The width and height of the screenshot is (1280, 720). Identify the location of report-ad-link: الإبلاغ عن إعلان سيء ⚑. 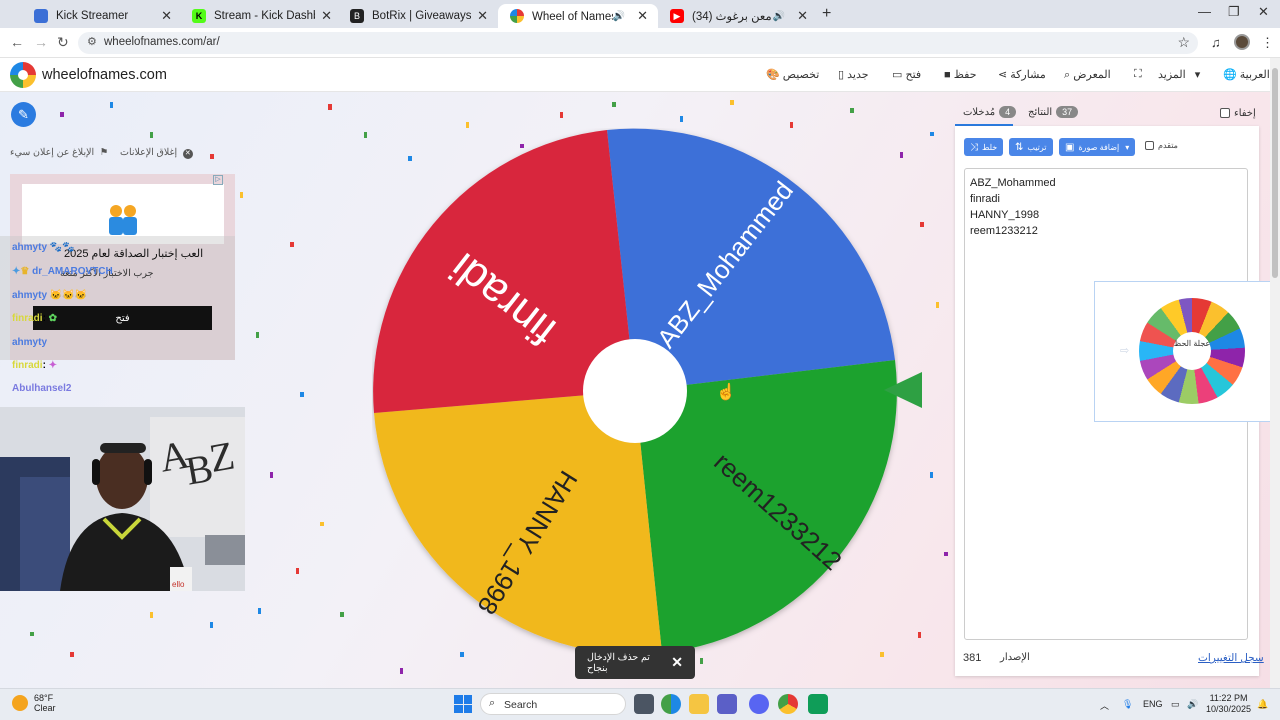
(59, 152).